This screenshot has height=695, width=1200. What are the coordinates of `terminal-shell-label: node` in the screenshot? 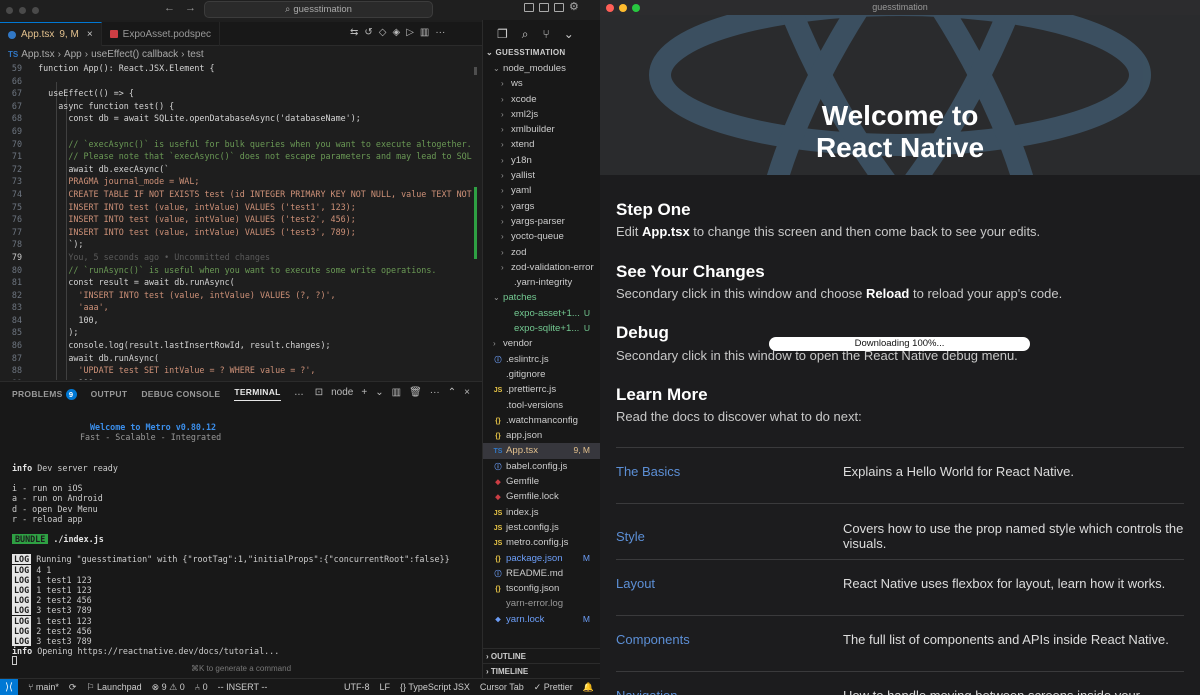 It's located at (342, 392).